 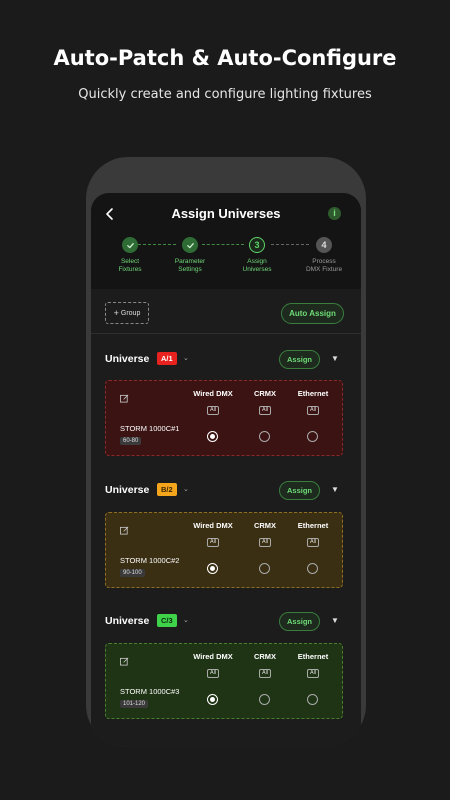 I want to click on universe-badge: C/3, so click(x=167, y=620).